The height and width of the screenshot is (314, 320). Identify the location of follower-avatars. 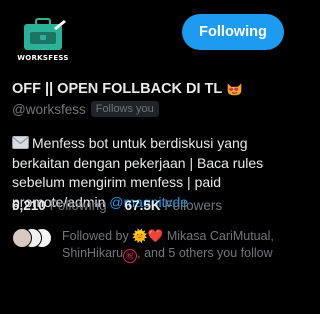
(37, 238).